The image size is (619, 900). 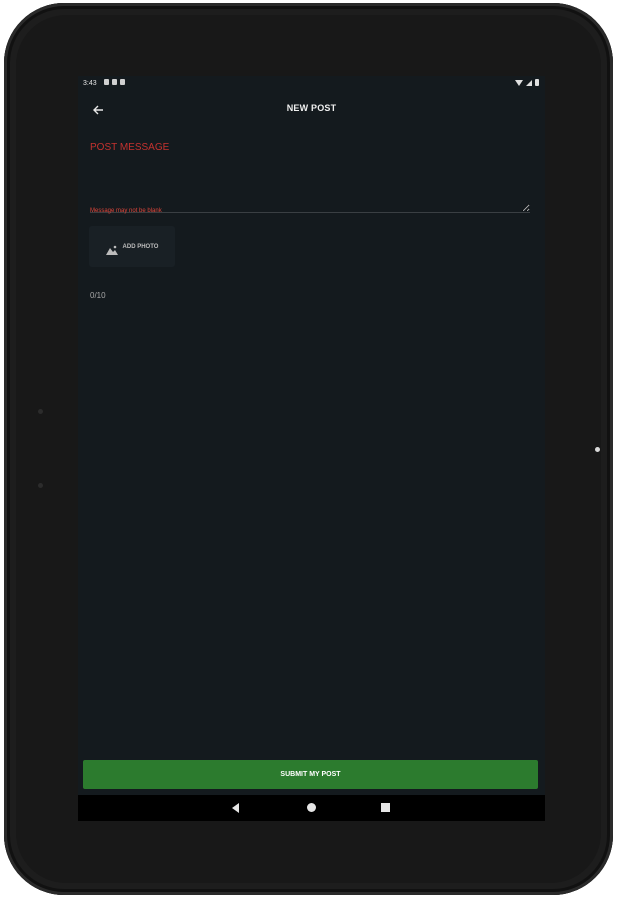 I want to click on nav-home-icon, so click(x=311, y=807).